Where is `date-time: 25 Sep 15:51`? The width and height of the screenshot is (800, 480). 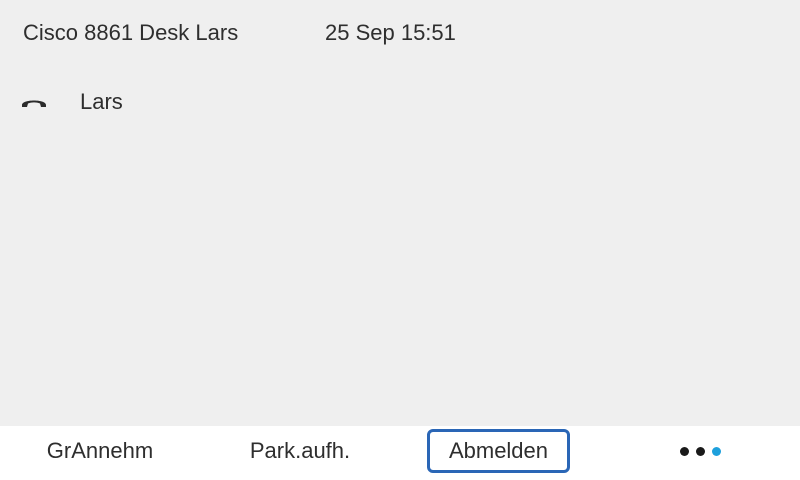 date-time: 25 Sep 15:51 is located at coordinates (390, 32).